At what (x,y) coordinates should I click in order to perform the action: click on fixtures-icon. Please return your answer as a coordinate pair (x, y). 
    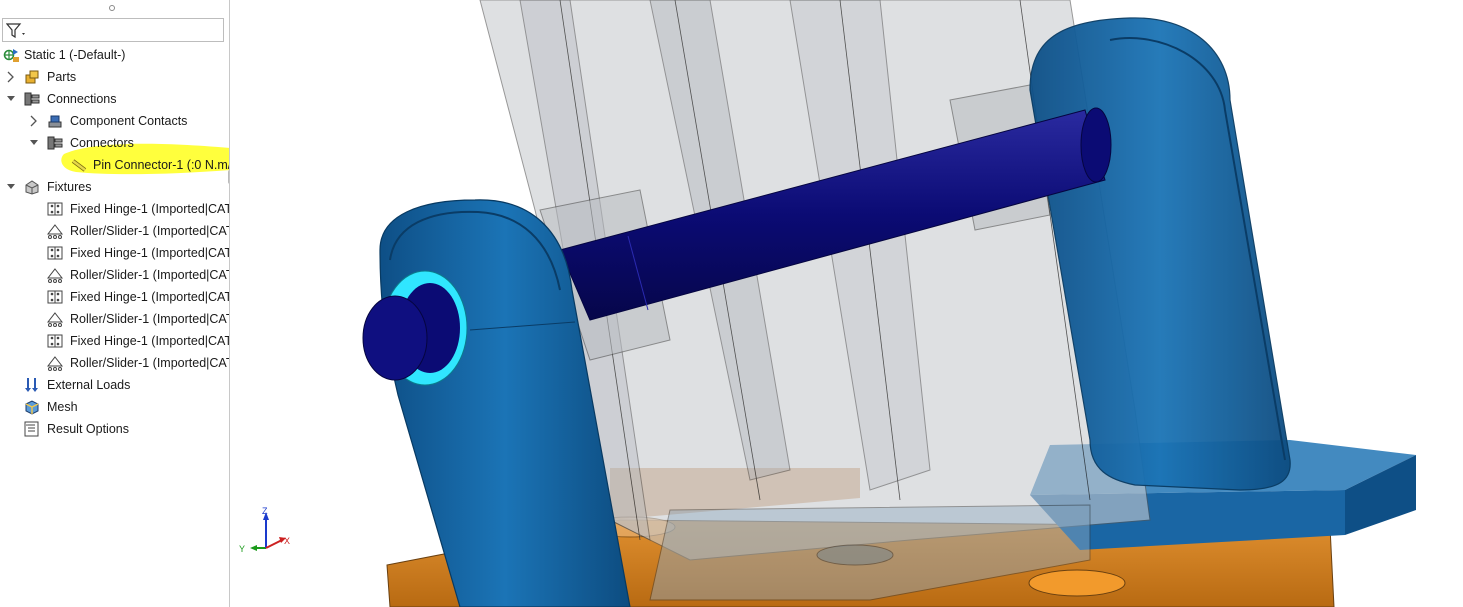
    Looking at the image, I should click on (32, 187).